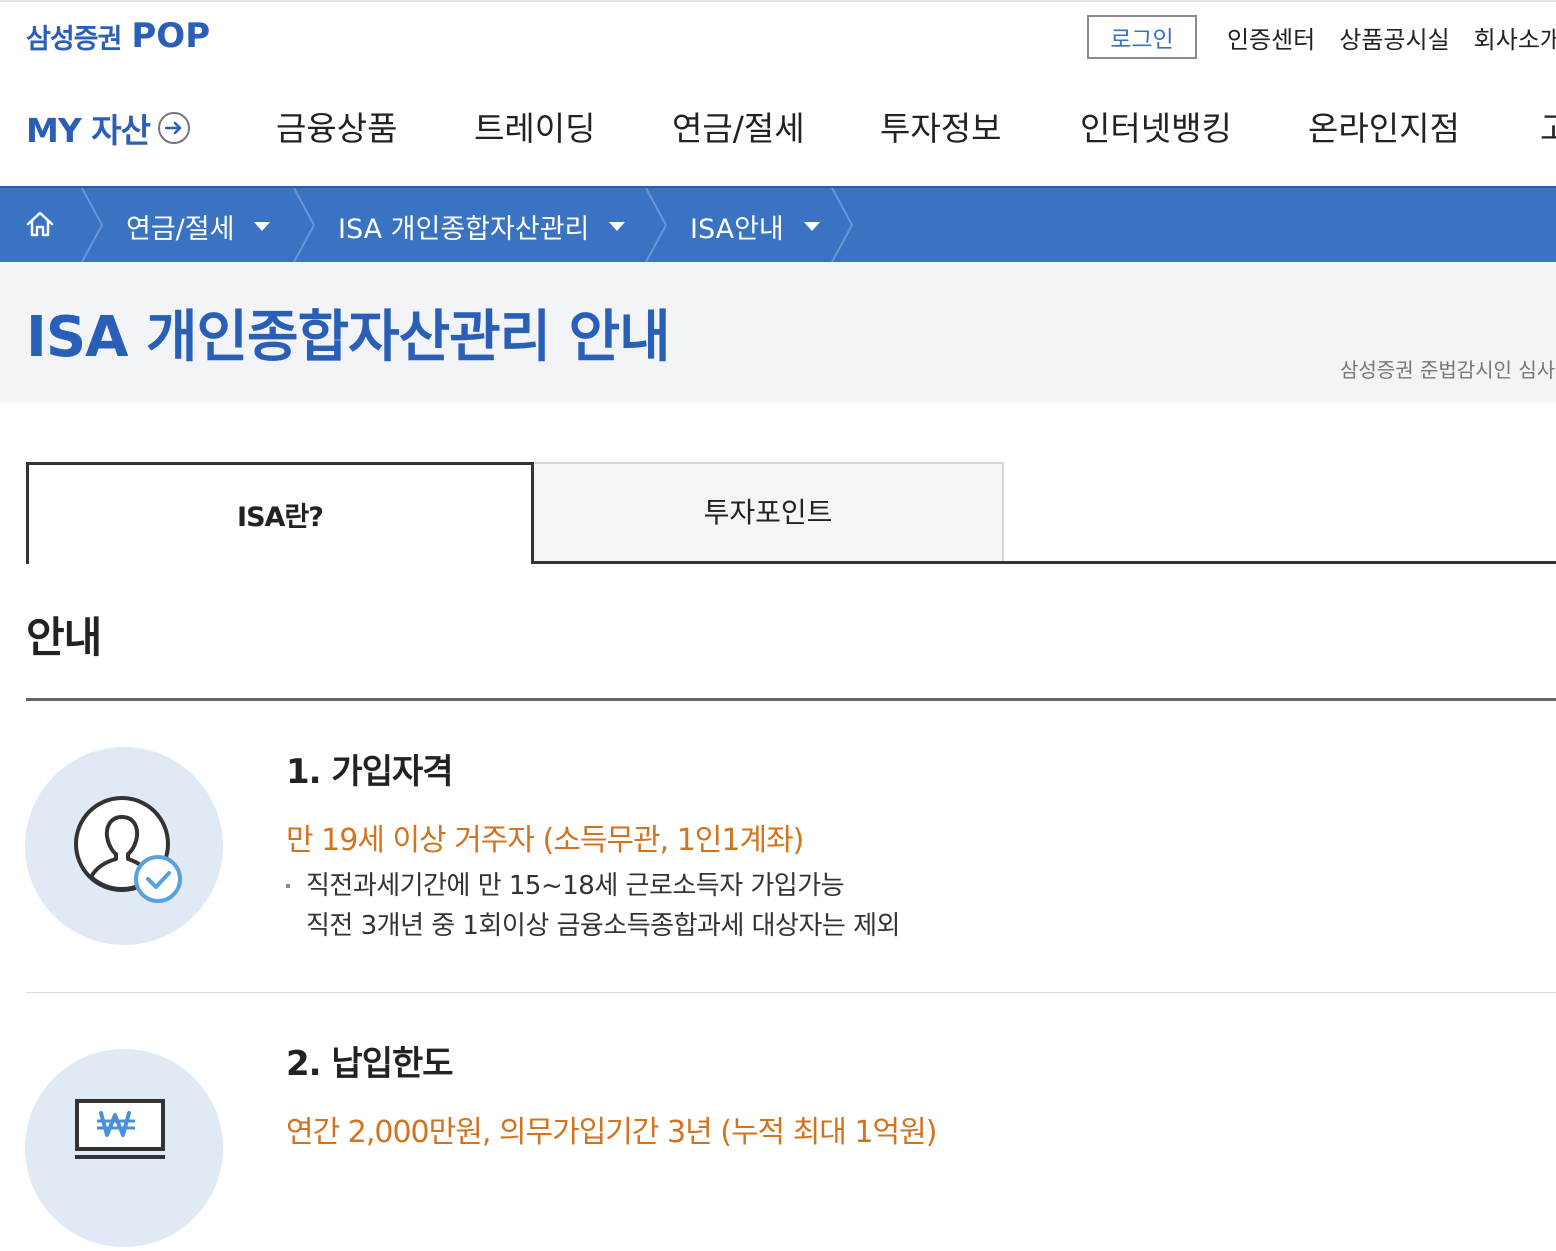 The width and height of the screenshot is (1556, 1251). What do you see at coordinates (88, 130) in the screenshot?
I see `my-asset-label: MY 자산` at bounding box center [88, 130].